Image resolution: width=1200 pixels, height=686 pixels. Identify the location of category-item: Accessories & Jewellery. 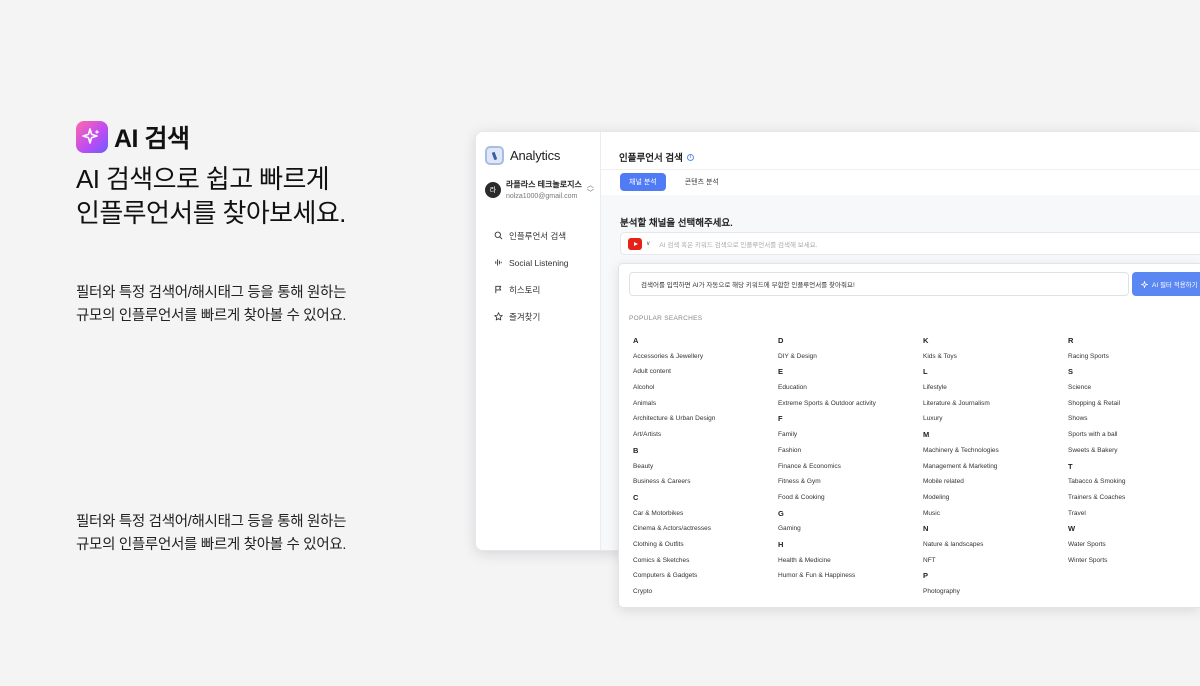
(705, 359).